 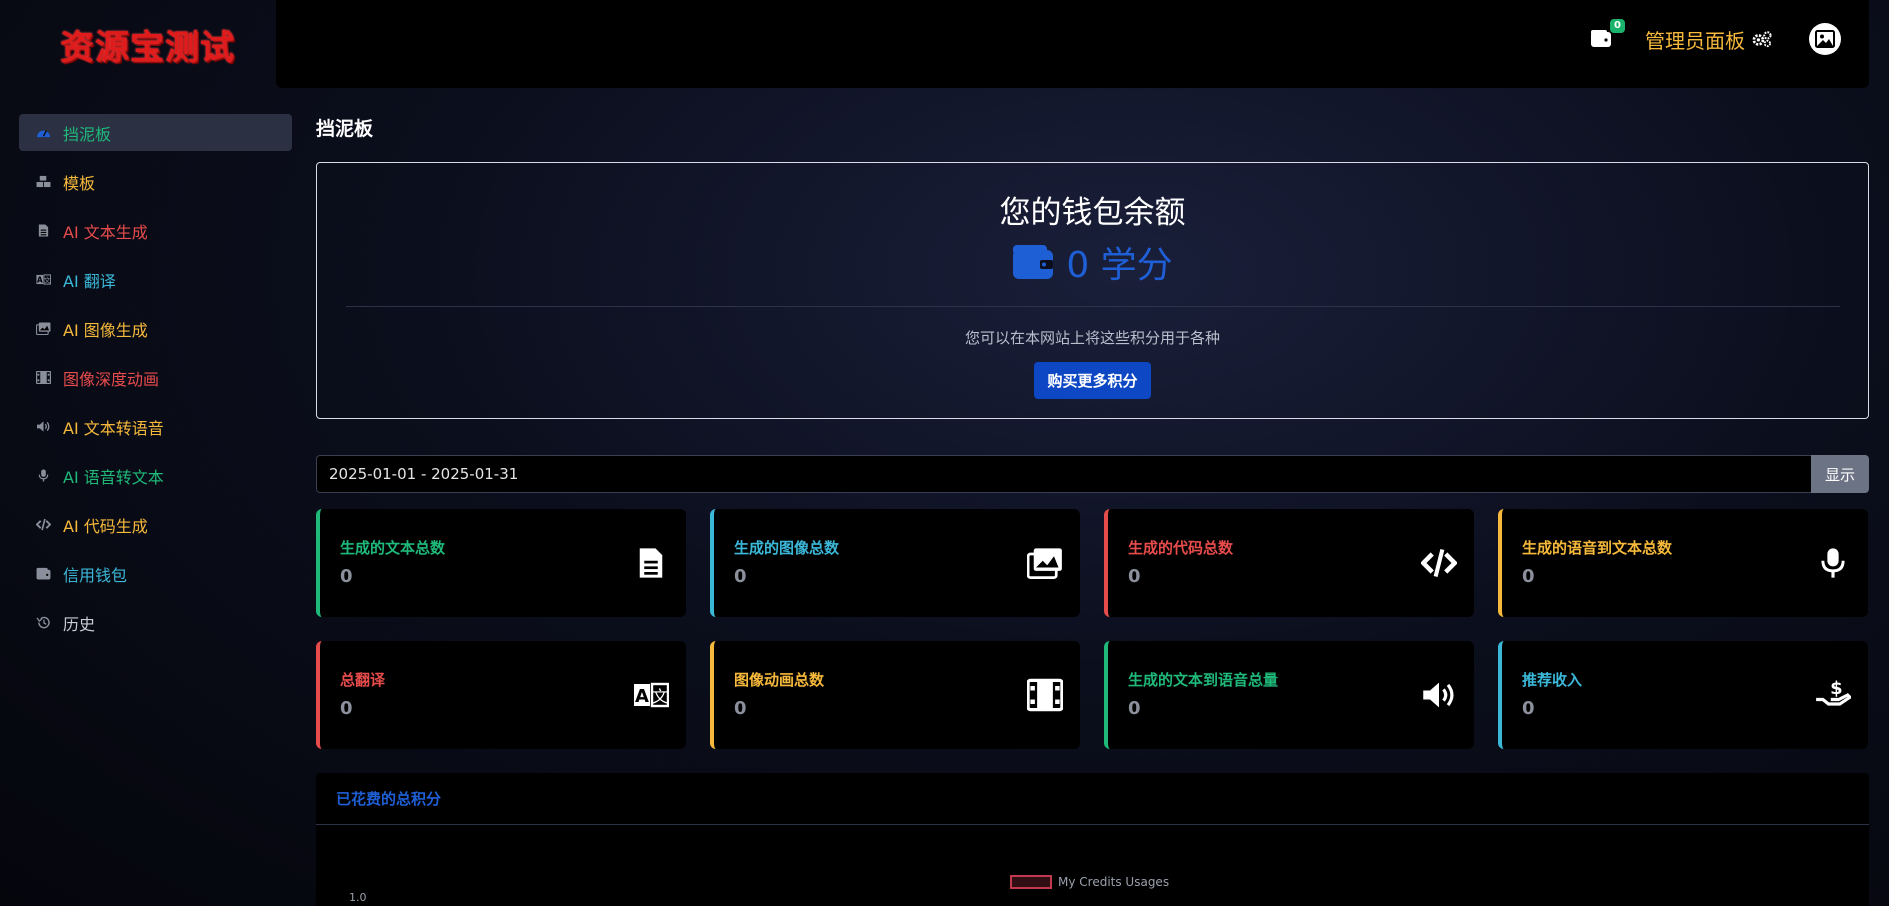 I want to click on dashboard-icon, so click(x=43, y=133).